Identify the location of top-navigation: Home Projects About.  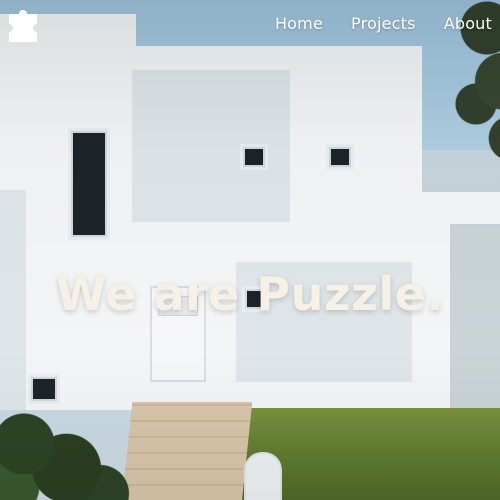
(250, 26).